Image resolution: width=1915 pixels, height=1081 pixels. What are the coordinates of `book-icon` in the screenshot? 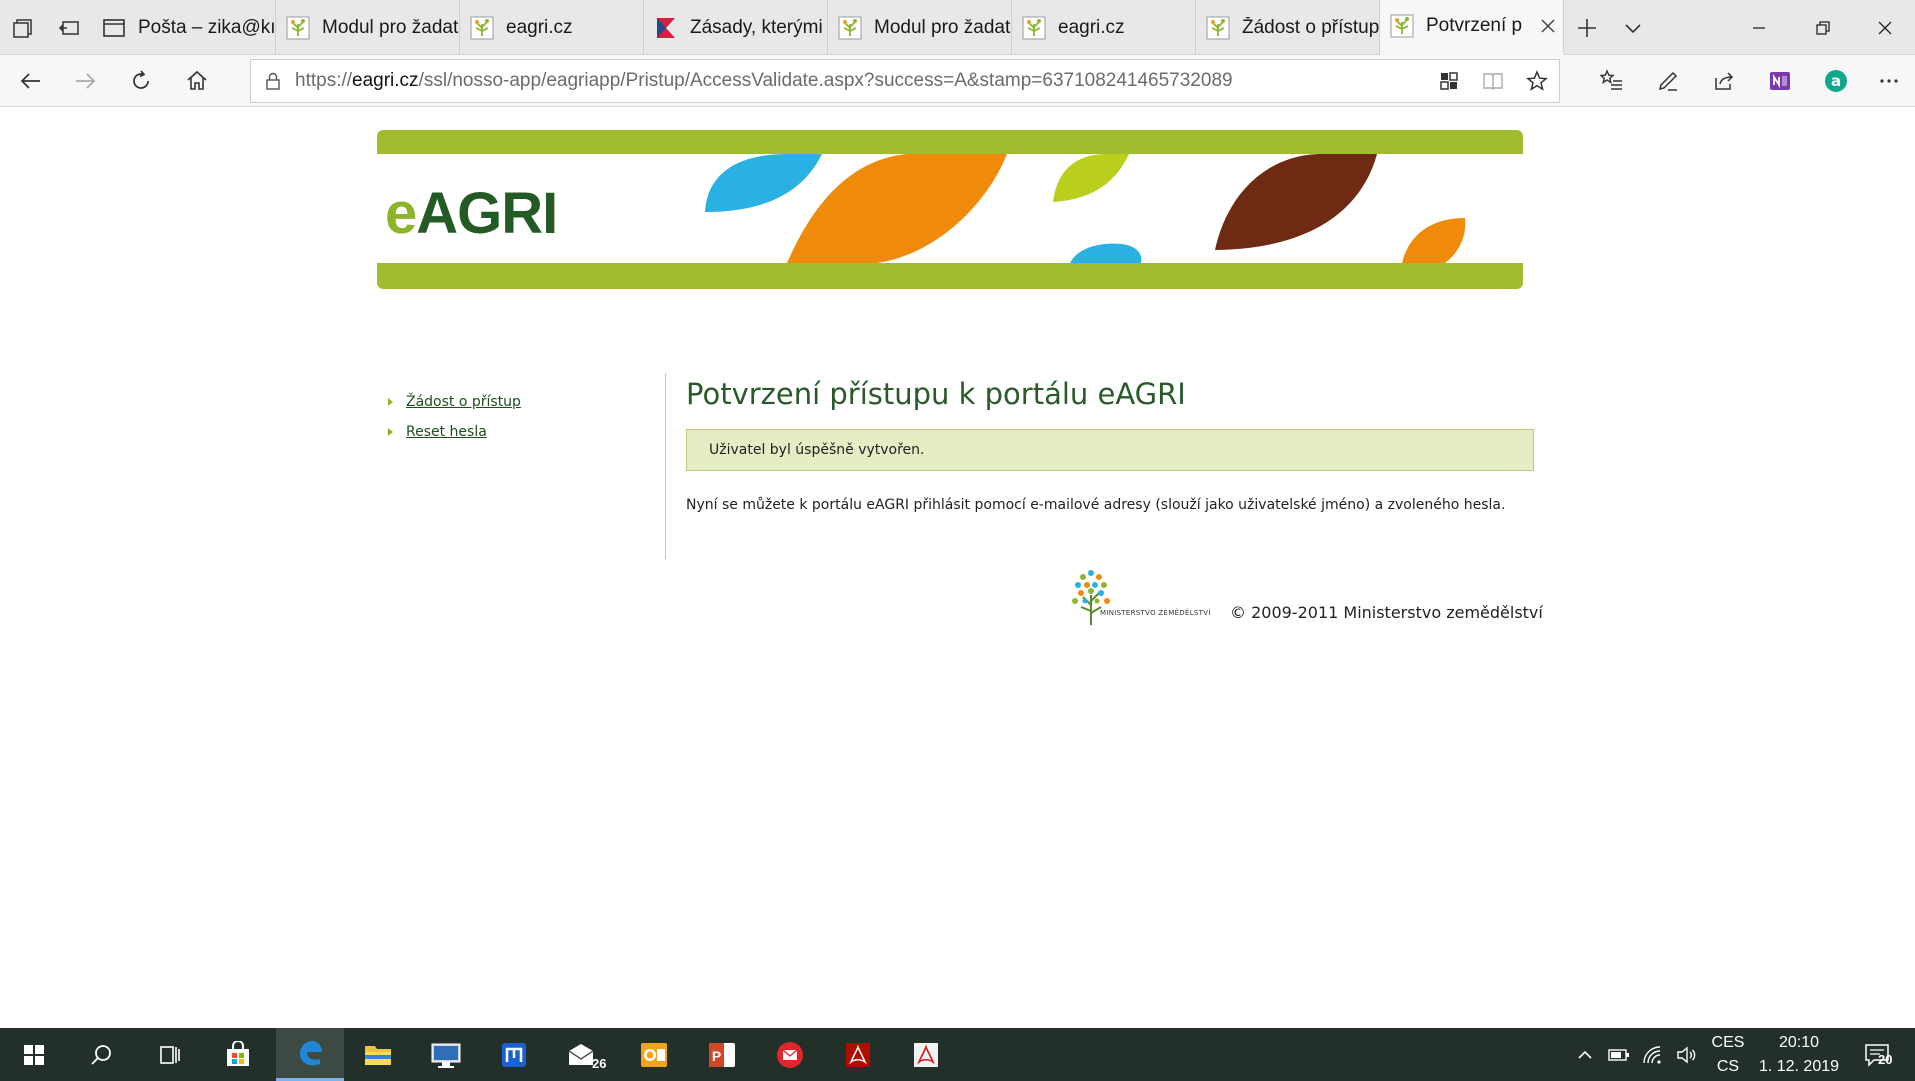 It's located at (1493, 81).